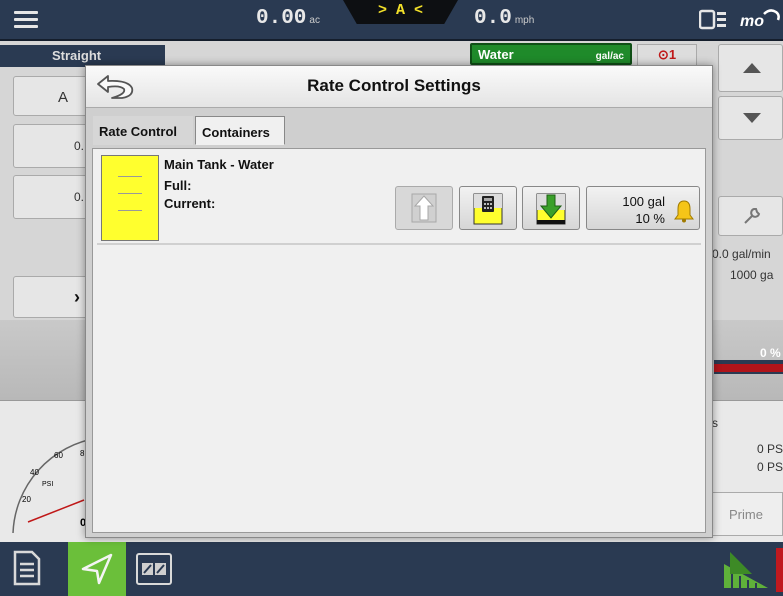 The width and height of the screenshot is (783, 596). What do you see at coordinates (190, 203) in the screenshot?
I see `current-label: Current:` at bounding box center [190, 203].